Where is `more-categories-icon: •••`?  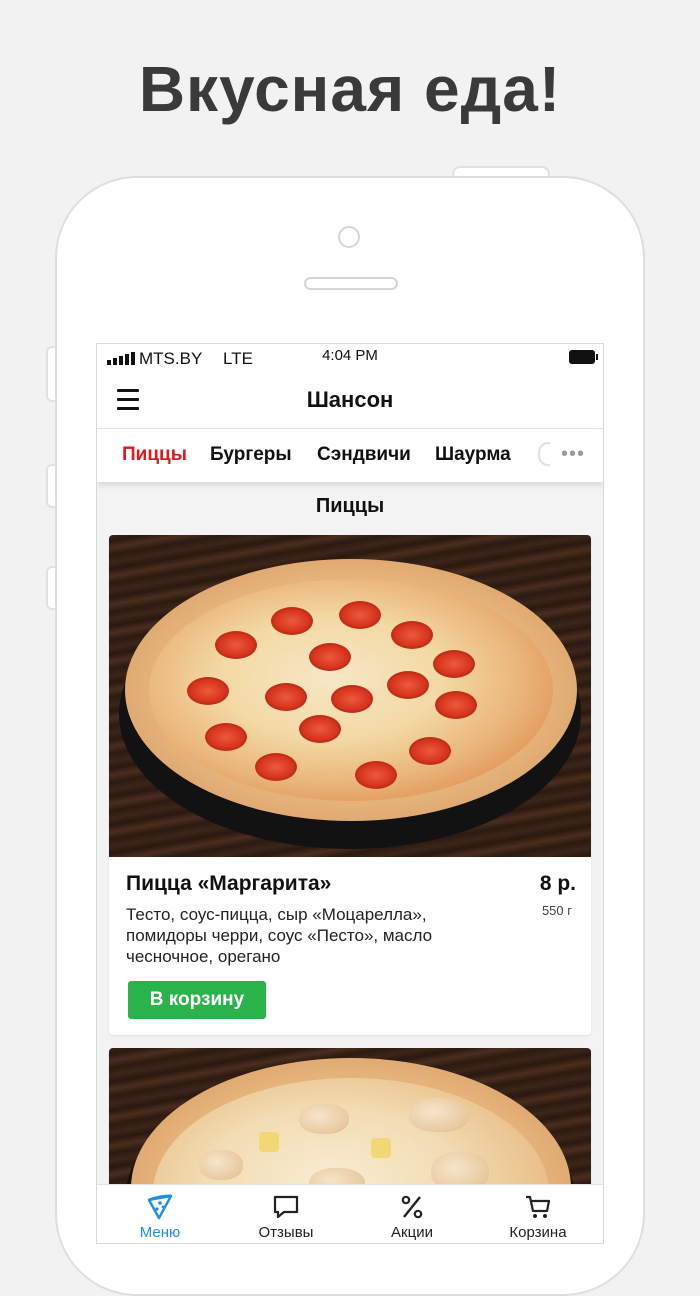
more-categories-icon: ••• is located at coordinates (573, 454).